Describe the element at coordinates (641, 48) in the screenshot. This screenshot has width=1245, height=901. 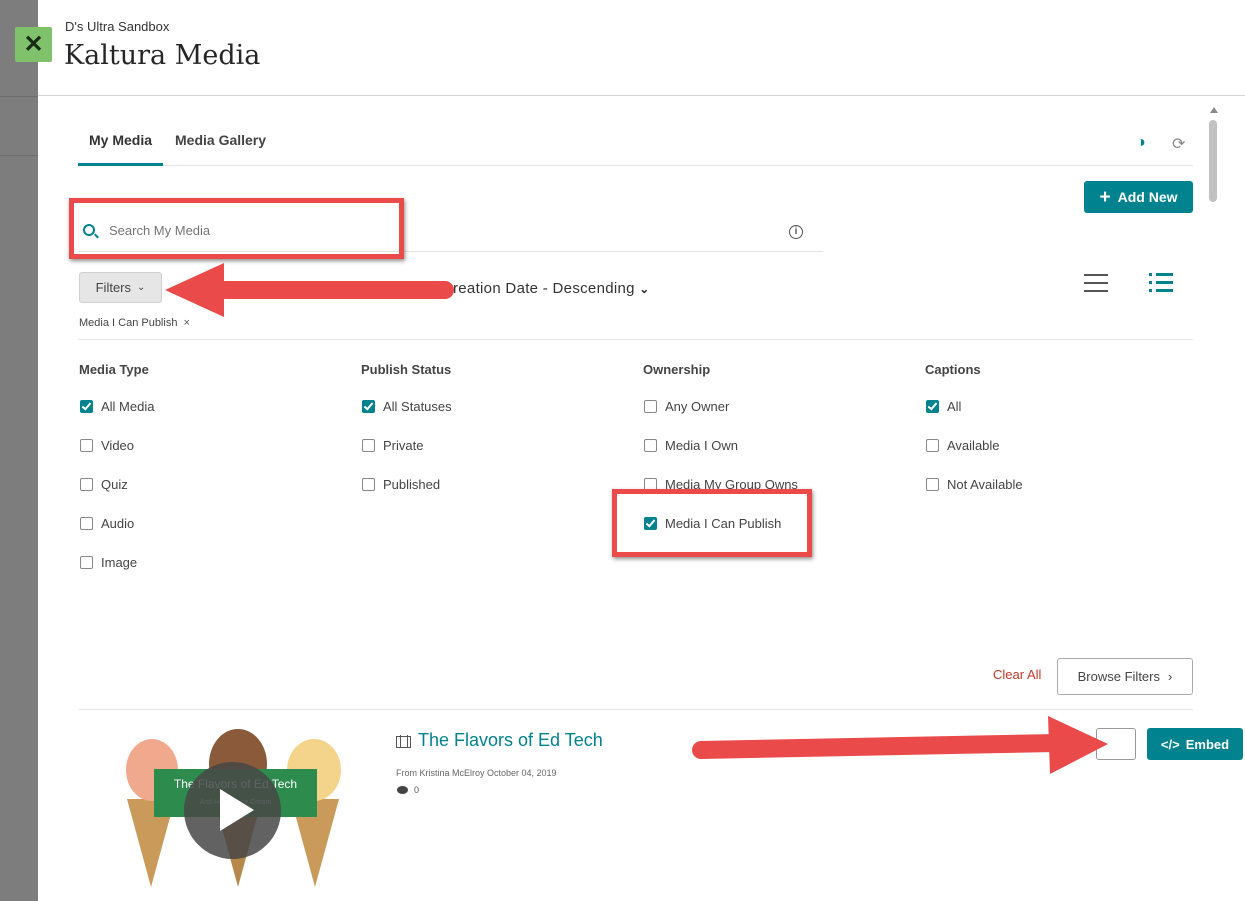
I see `panel-header: D's Ultra Sandbox Kaltura Media` at that location.